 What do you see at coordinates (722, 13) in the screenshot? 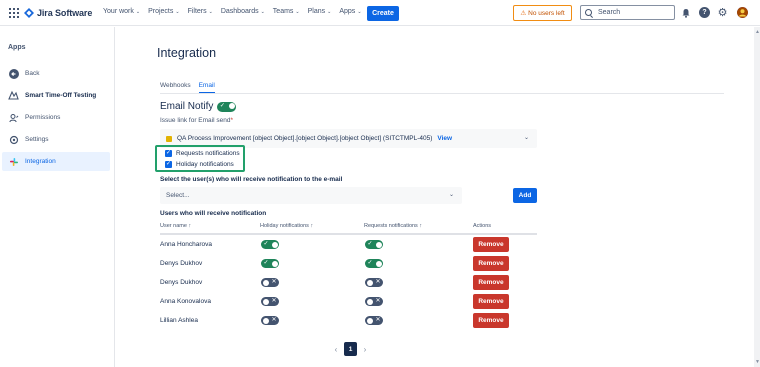
I see `gear-icon: ⚙` at bounding box center [722, 13].